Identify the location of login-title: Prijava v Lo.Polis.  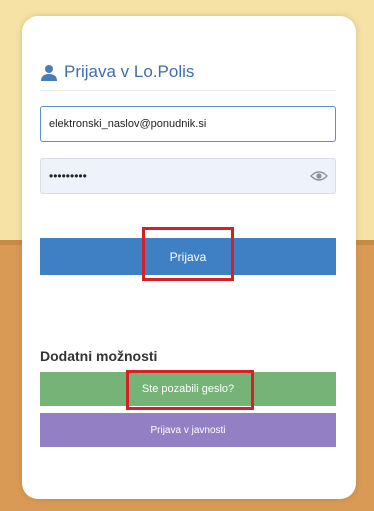
(117, 72).